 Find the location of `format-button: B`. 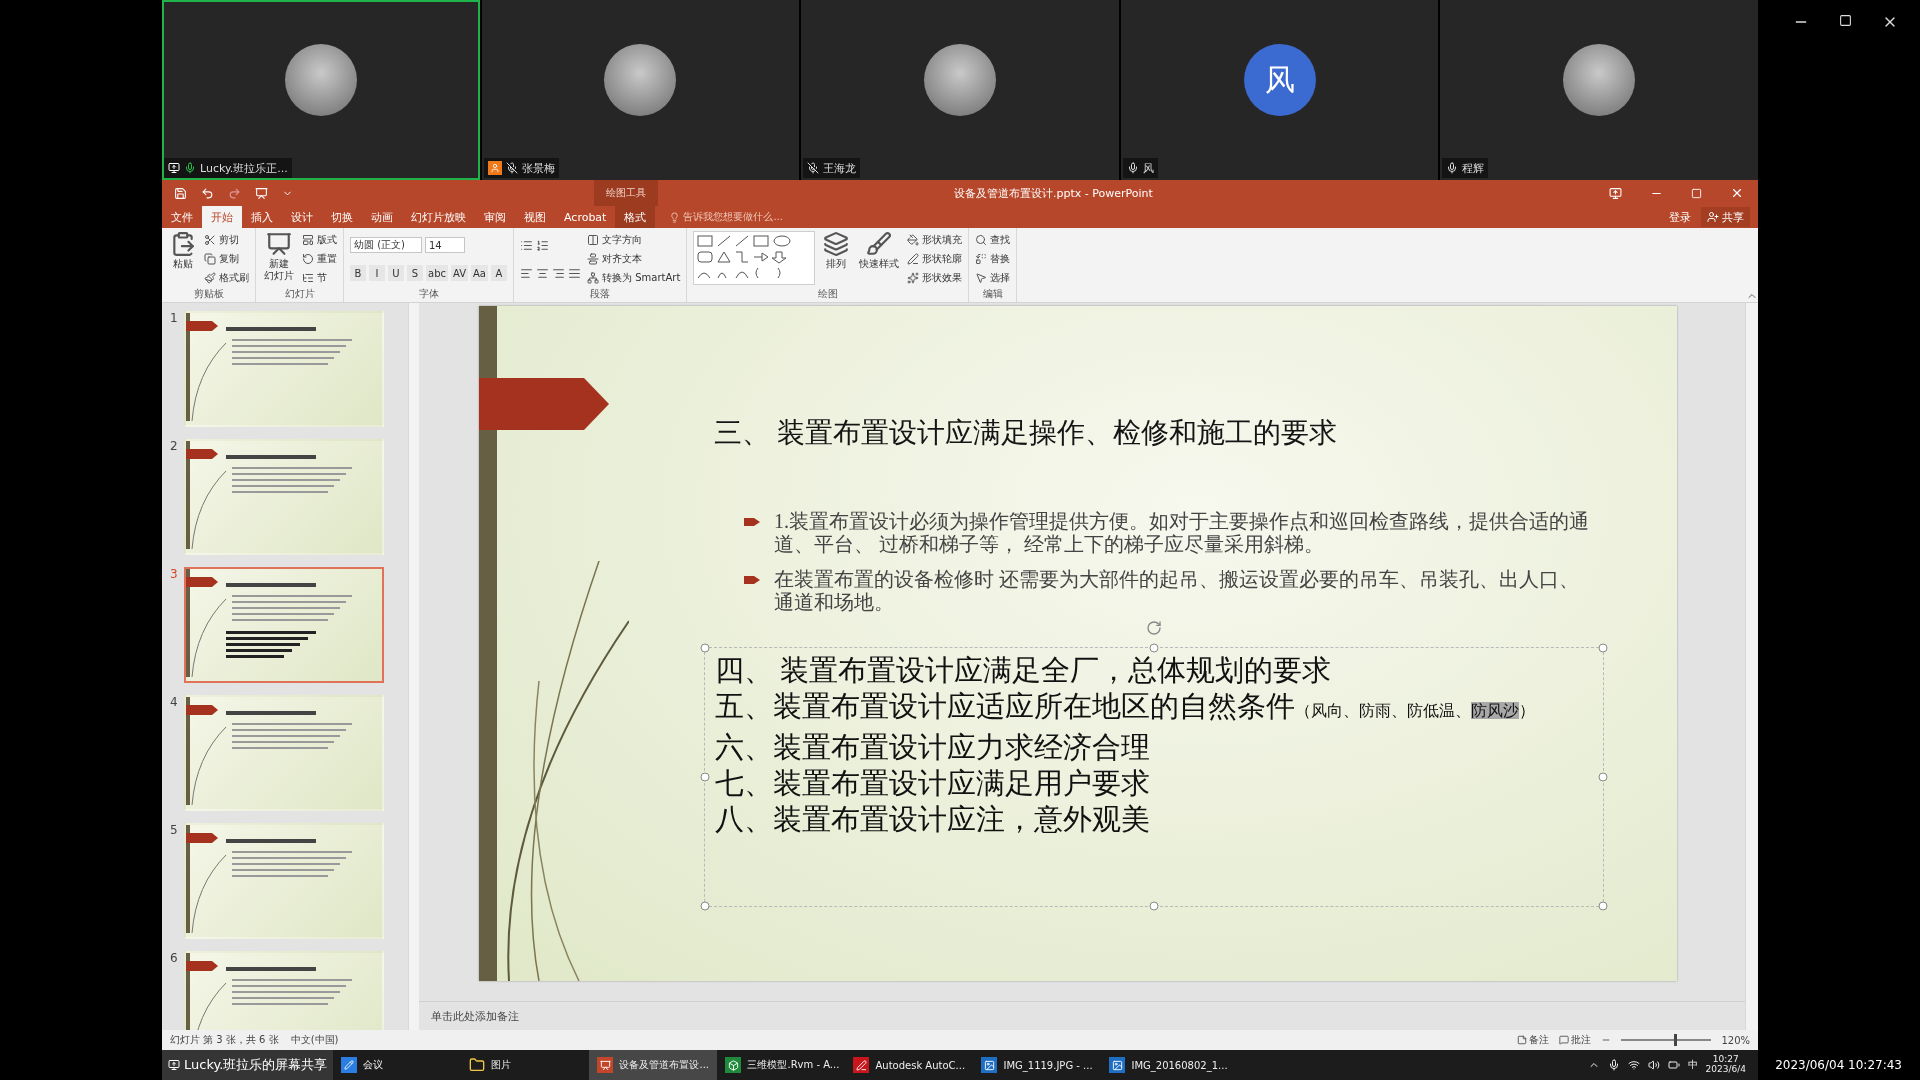

format-button: B is located at coordinates (358, 273).